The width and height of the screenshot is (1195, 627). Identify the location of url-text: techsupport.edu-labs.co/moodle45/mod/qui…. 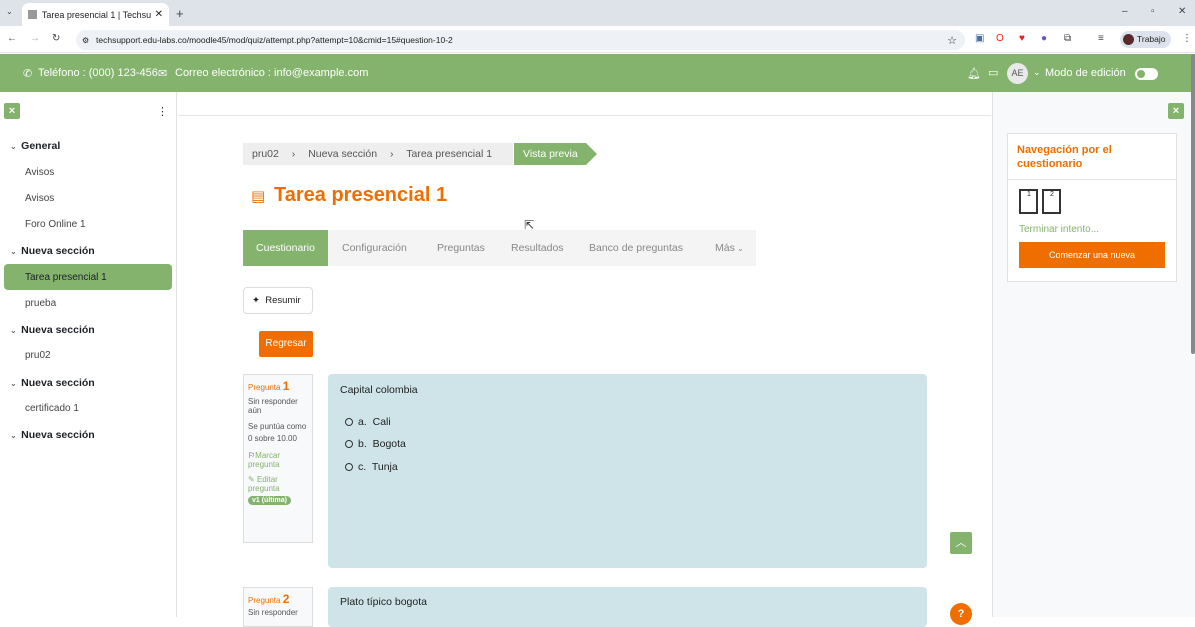
(274, 40).